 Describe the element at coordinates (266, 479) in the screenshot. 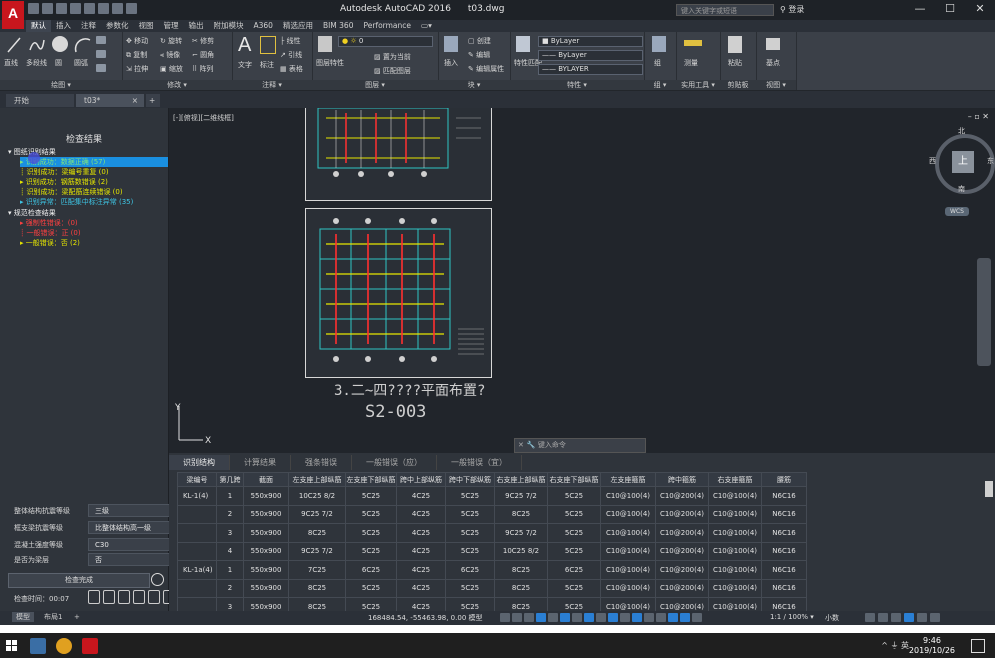

I see `column-header: 截面` at that location.